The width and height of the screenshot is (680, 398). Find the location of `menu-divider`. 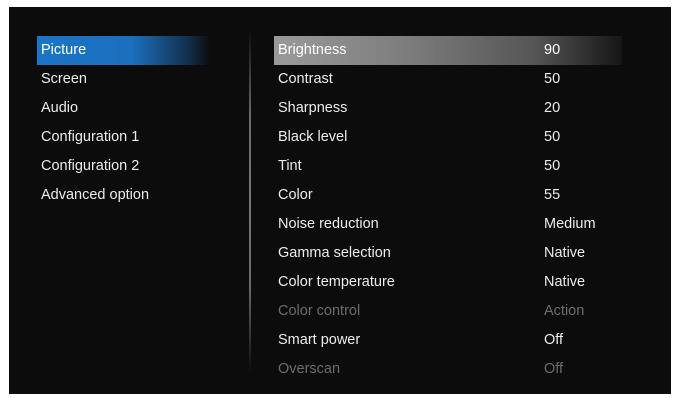

menu-divider is located at coordinates (250, 201).